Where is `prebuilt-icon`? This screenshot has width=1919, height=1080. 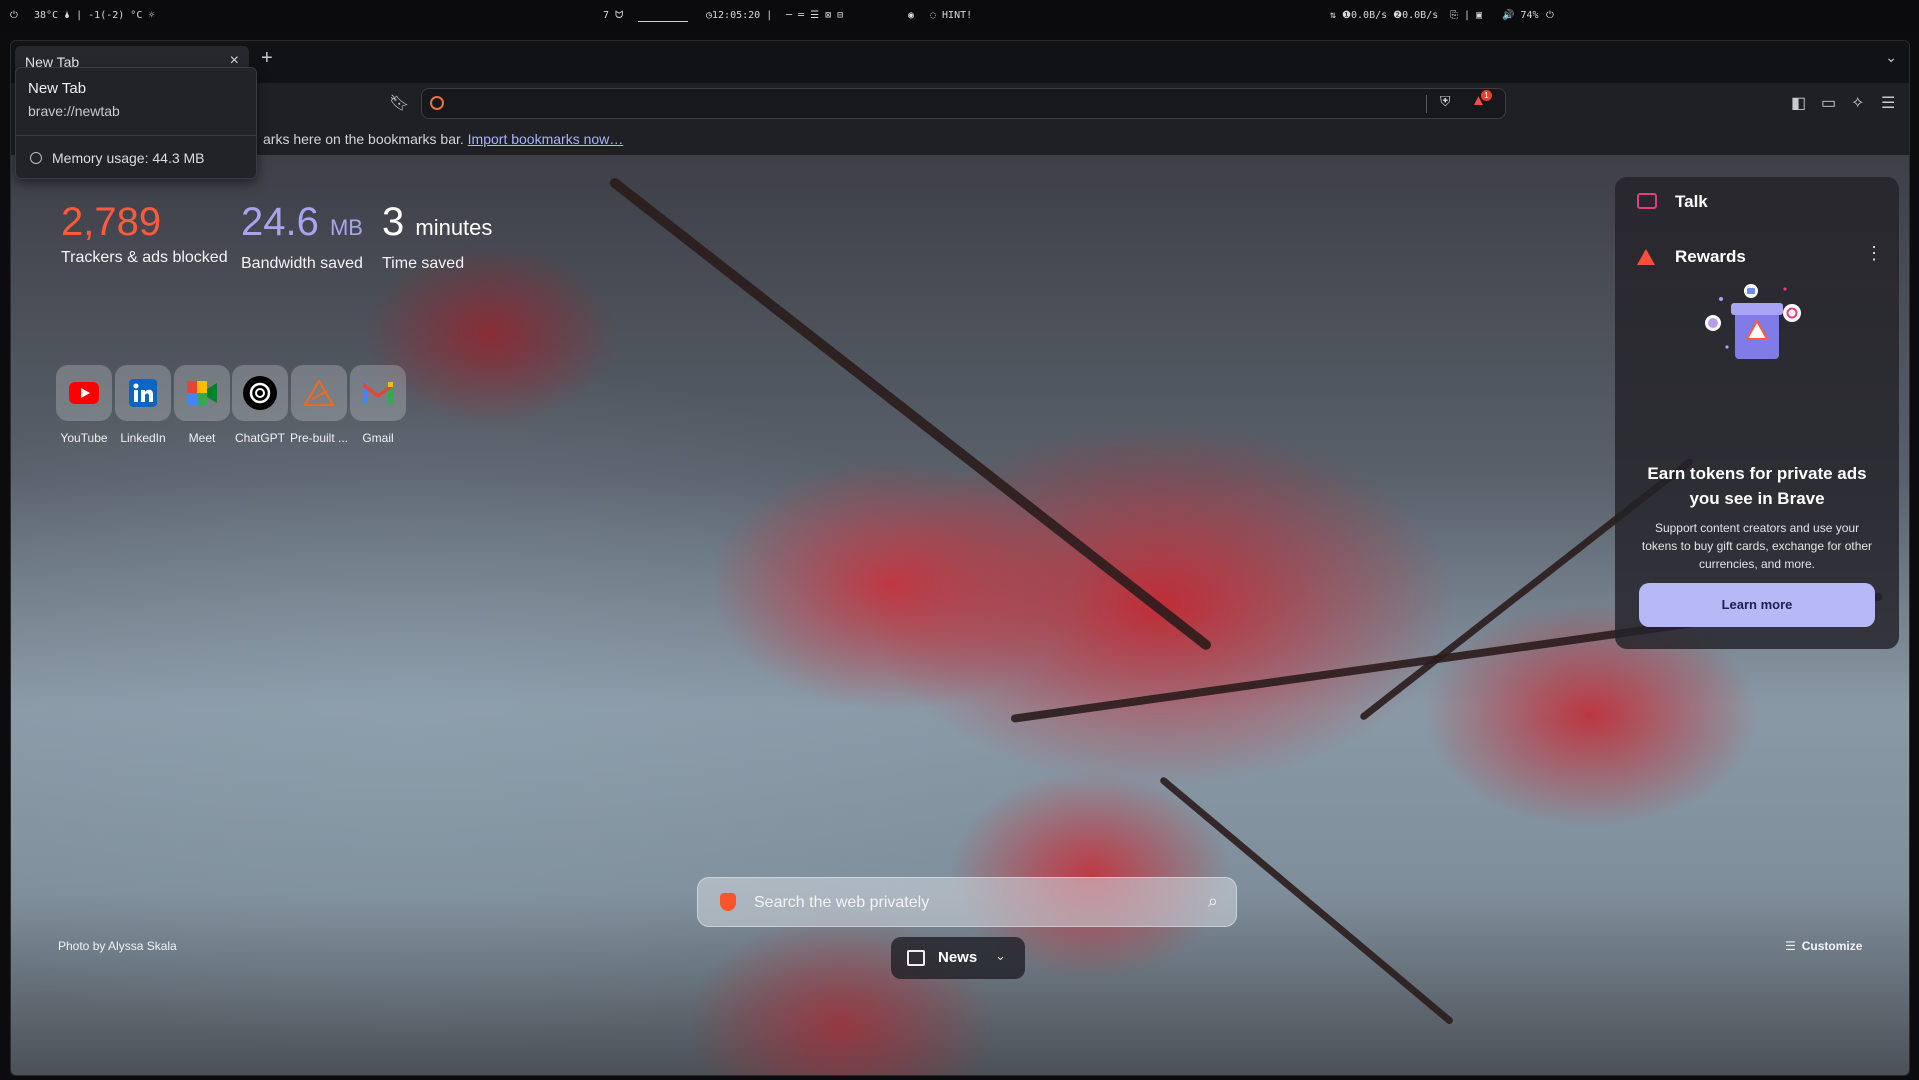
prebuilt-icon is located at coordinates (319, 393).